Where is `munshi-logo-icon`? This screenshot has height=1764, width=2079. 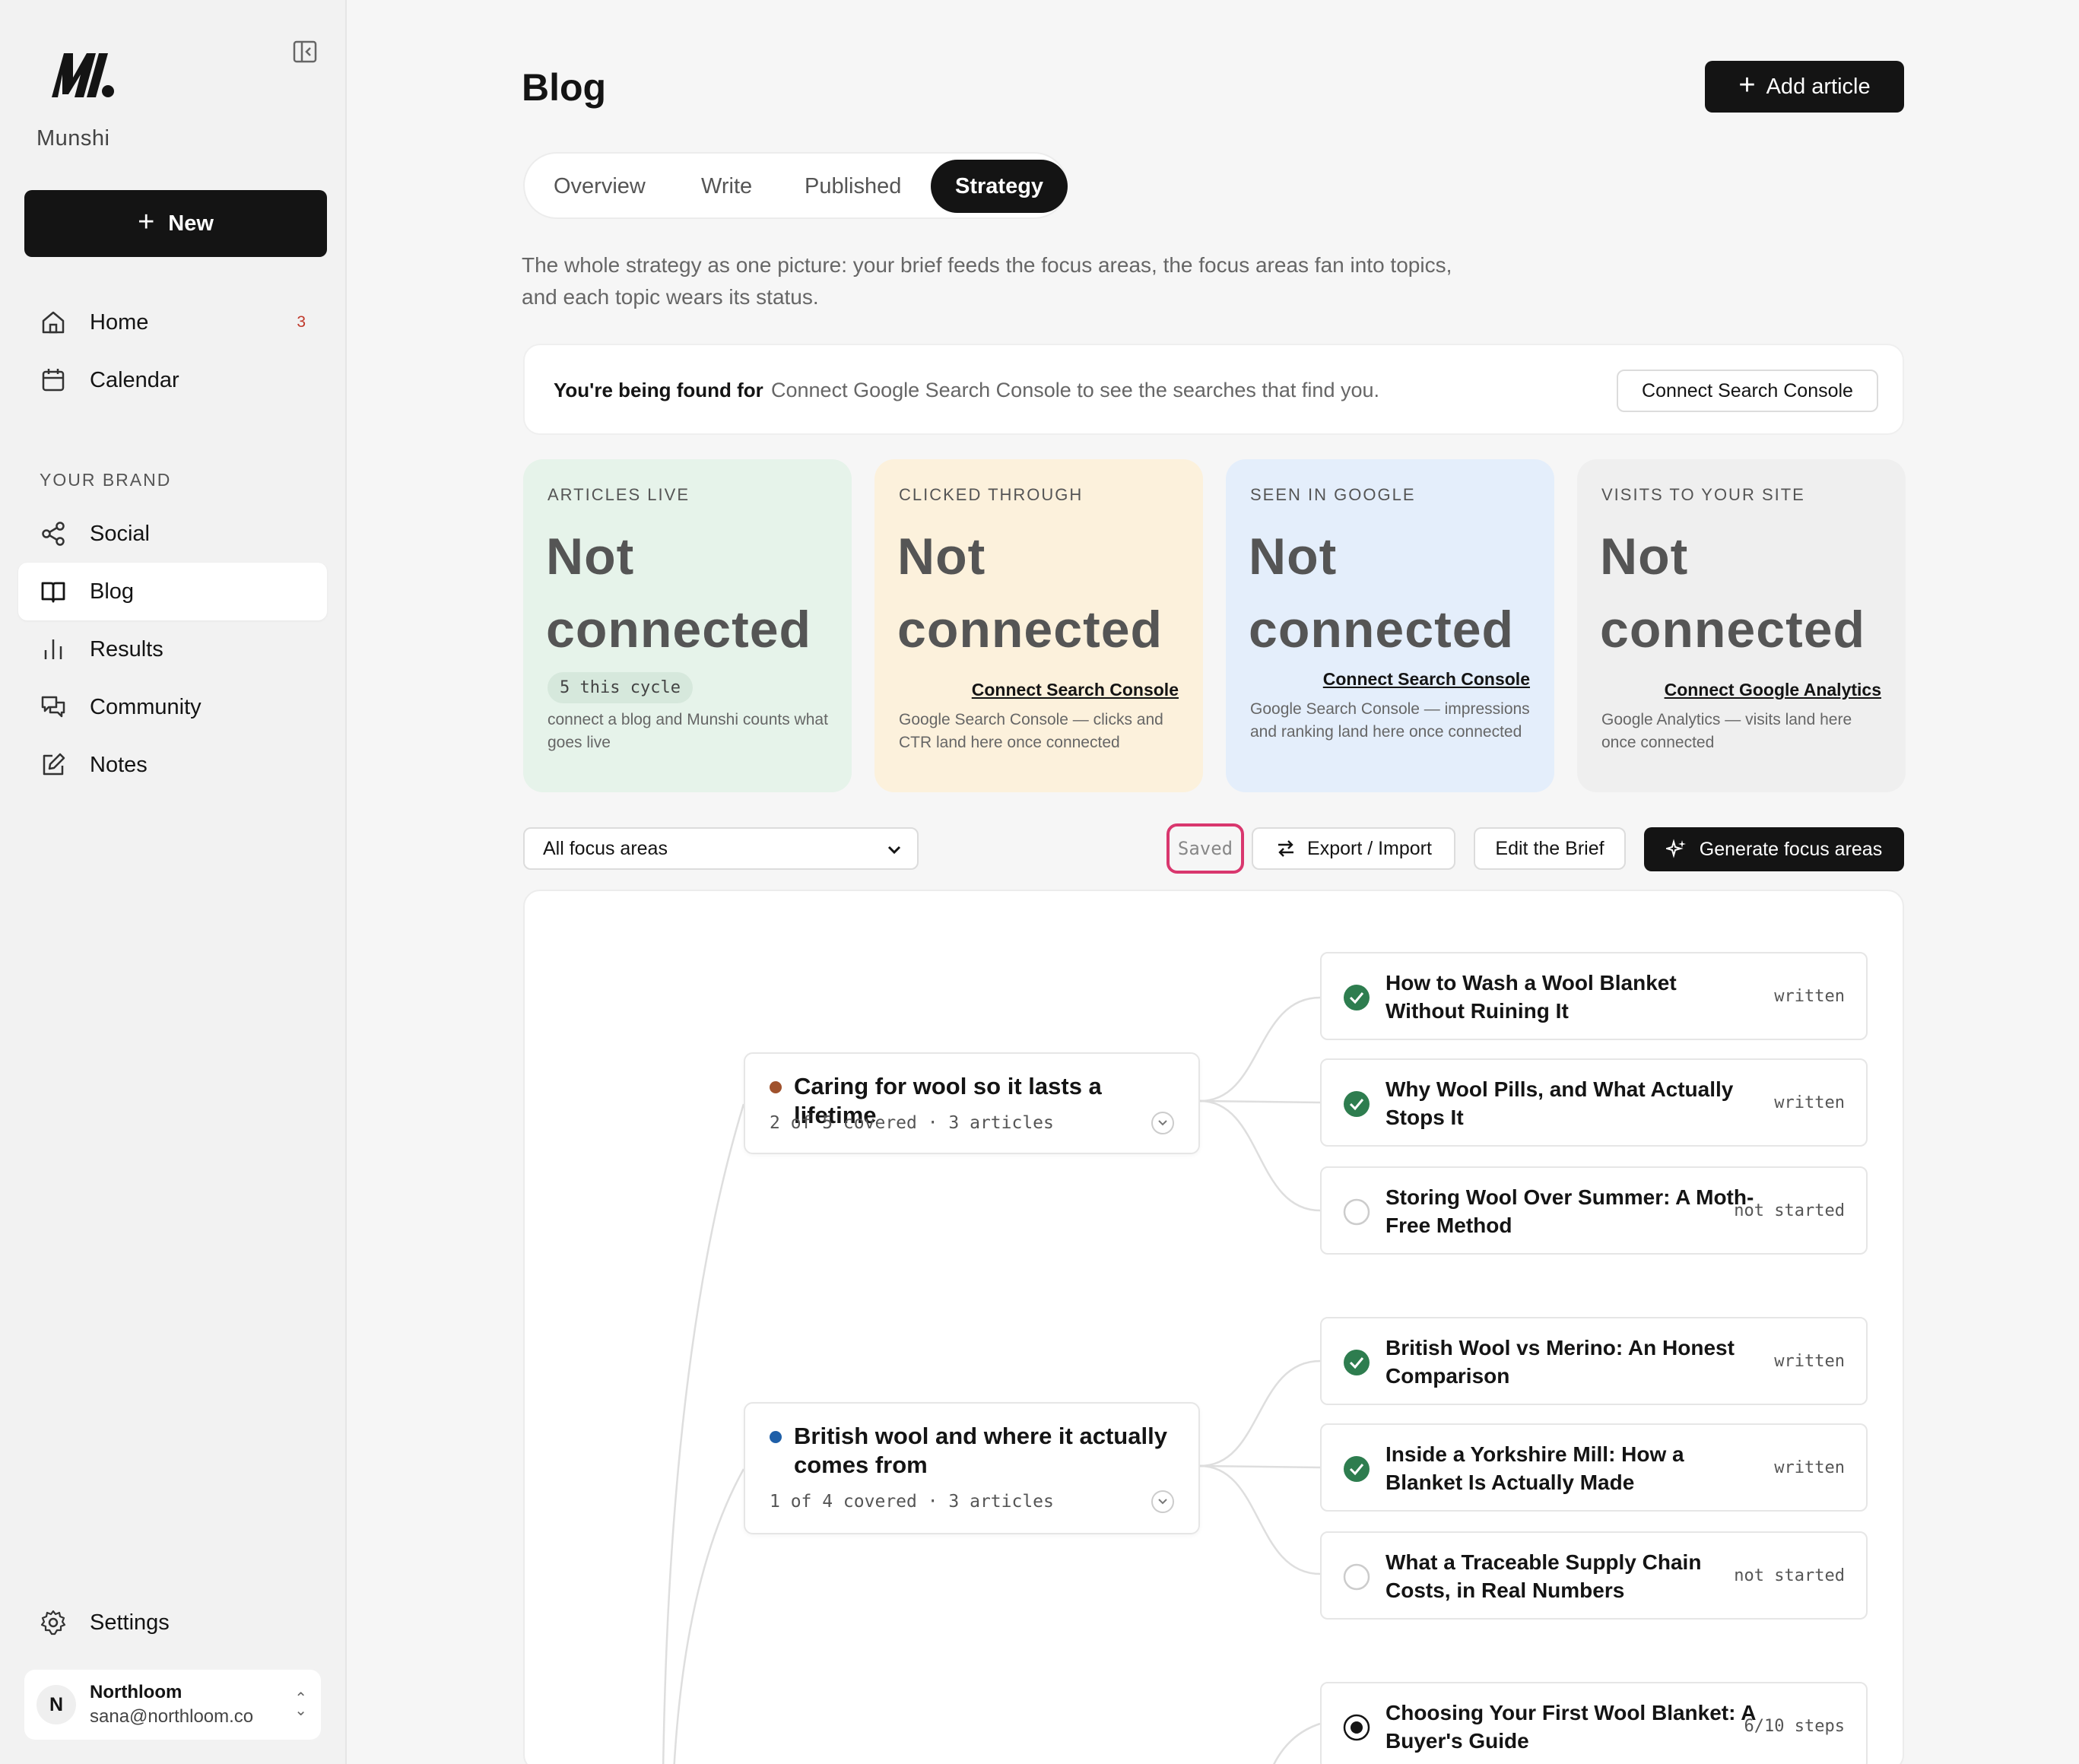
munshi-logo-icon is located at coordinates (81, 73).